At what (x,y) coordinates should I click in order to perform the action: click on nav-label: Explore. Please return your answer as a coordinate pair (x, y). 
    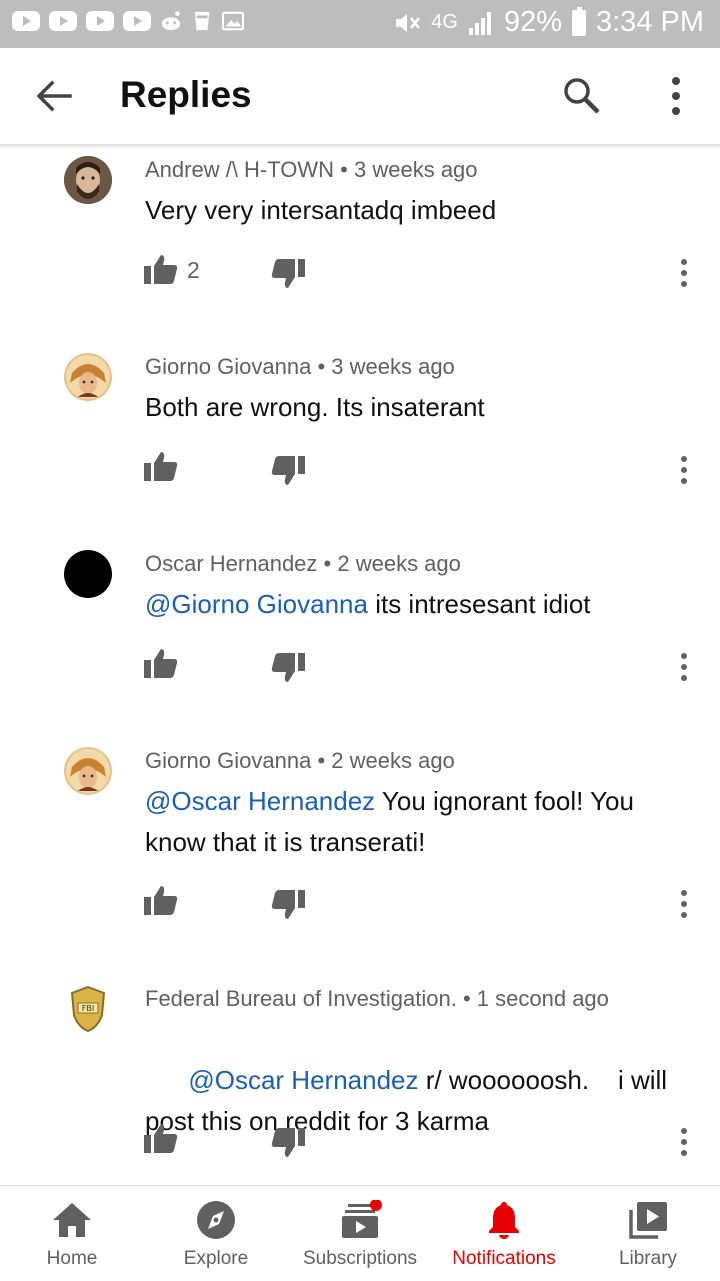
    Looking at the image, I should click on (216, 1258).